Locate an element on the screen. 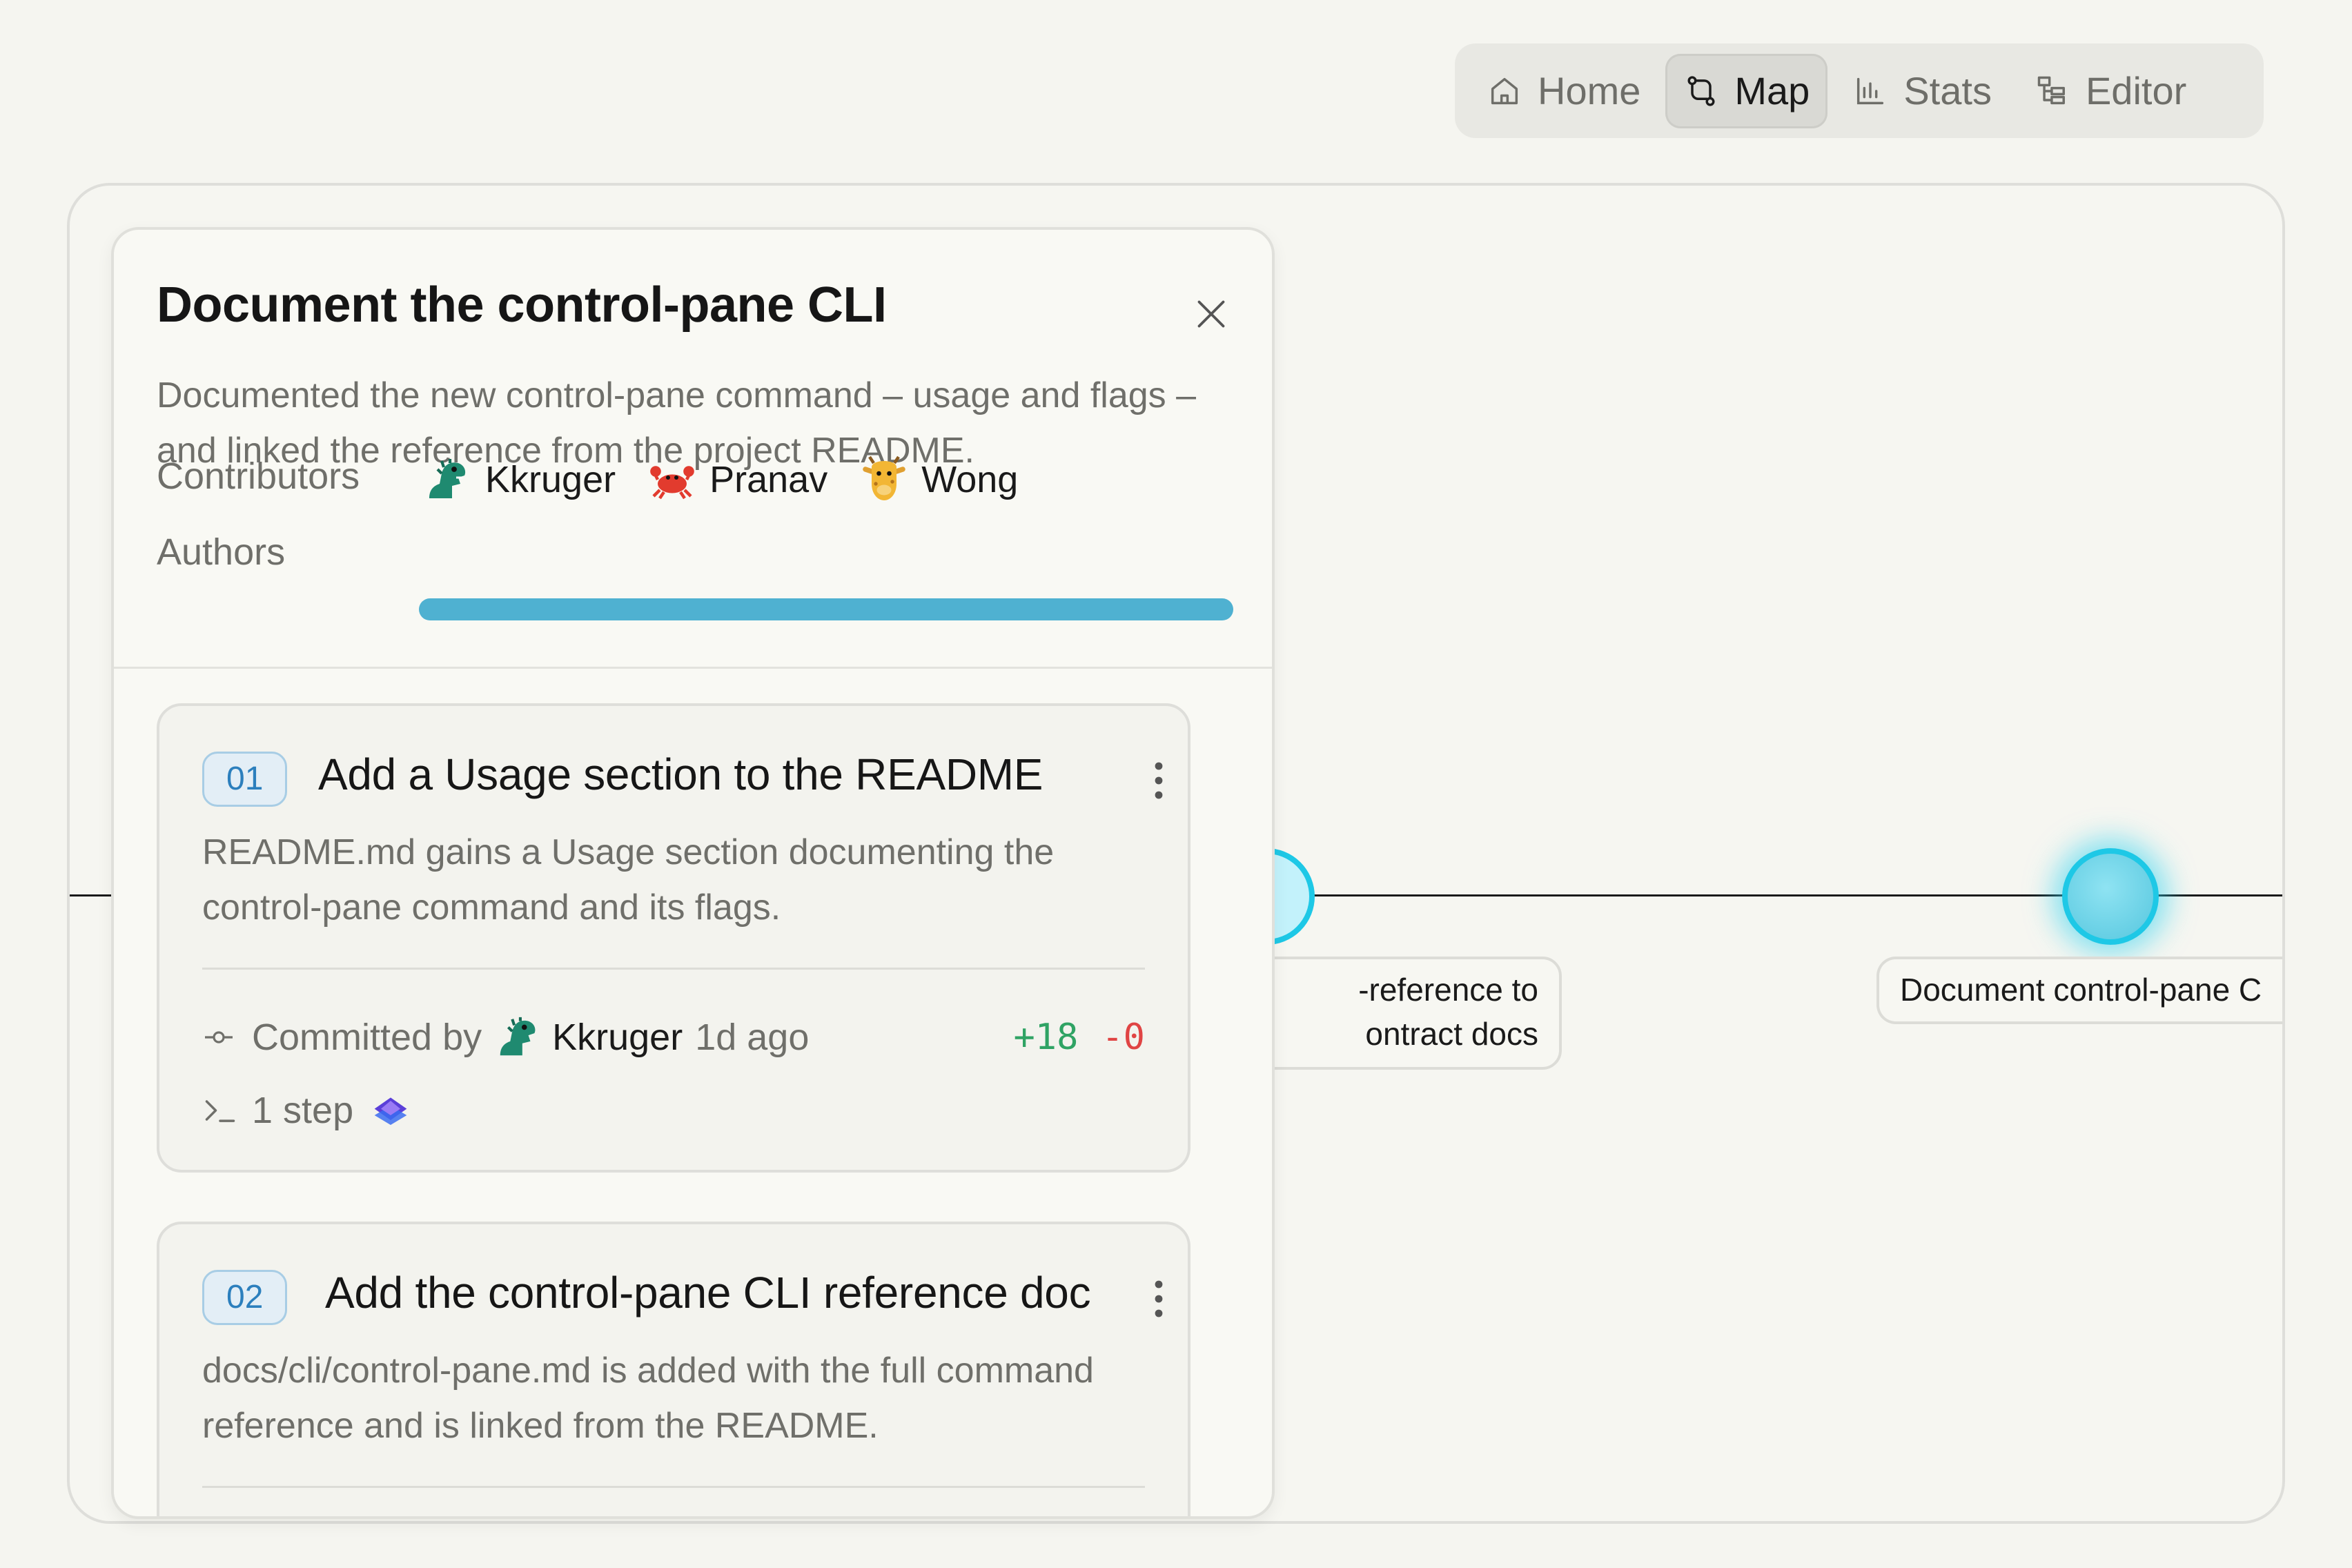 The height and width of the screenshot is (1568, 2352). contributors-list: Kkruger Pranav Wong is located at coordinates (736, 479).